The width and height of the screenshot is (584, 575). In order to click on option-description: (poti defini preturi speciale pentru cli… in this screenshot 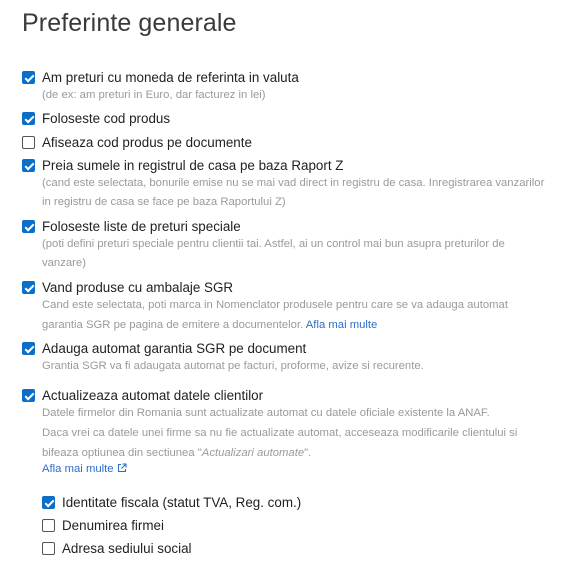, I will do `click(273, 244)`.